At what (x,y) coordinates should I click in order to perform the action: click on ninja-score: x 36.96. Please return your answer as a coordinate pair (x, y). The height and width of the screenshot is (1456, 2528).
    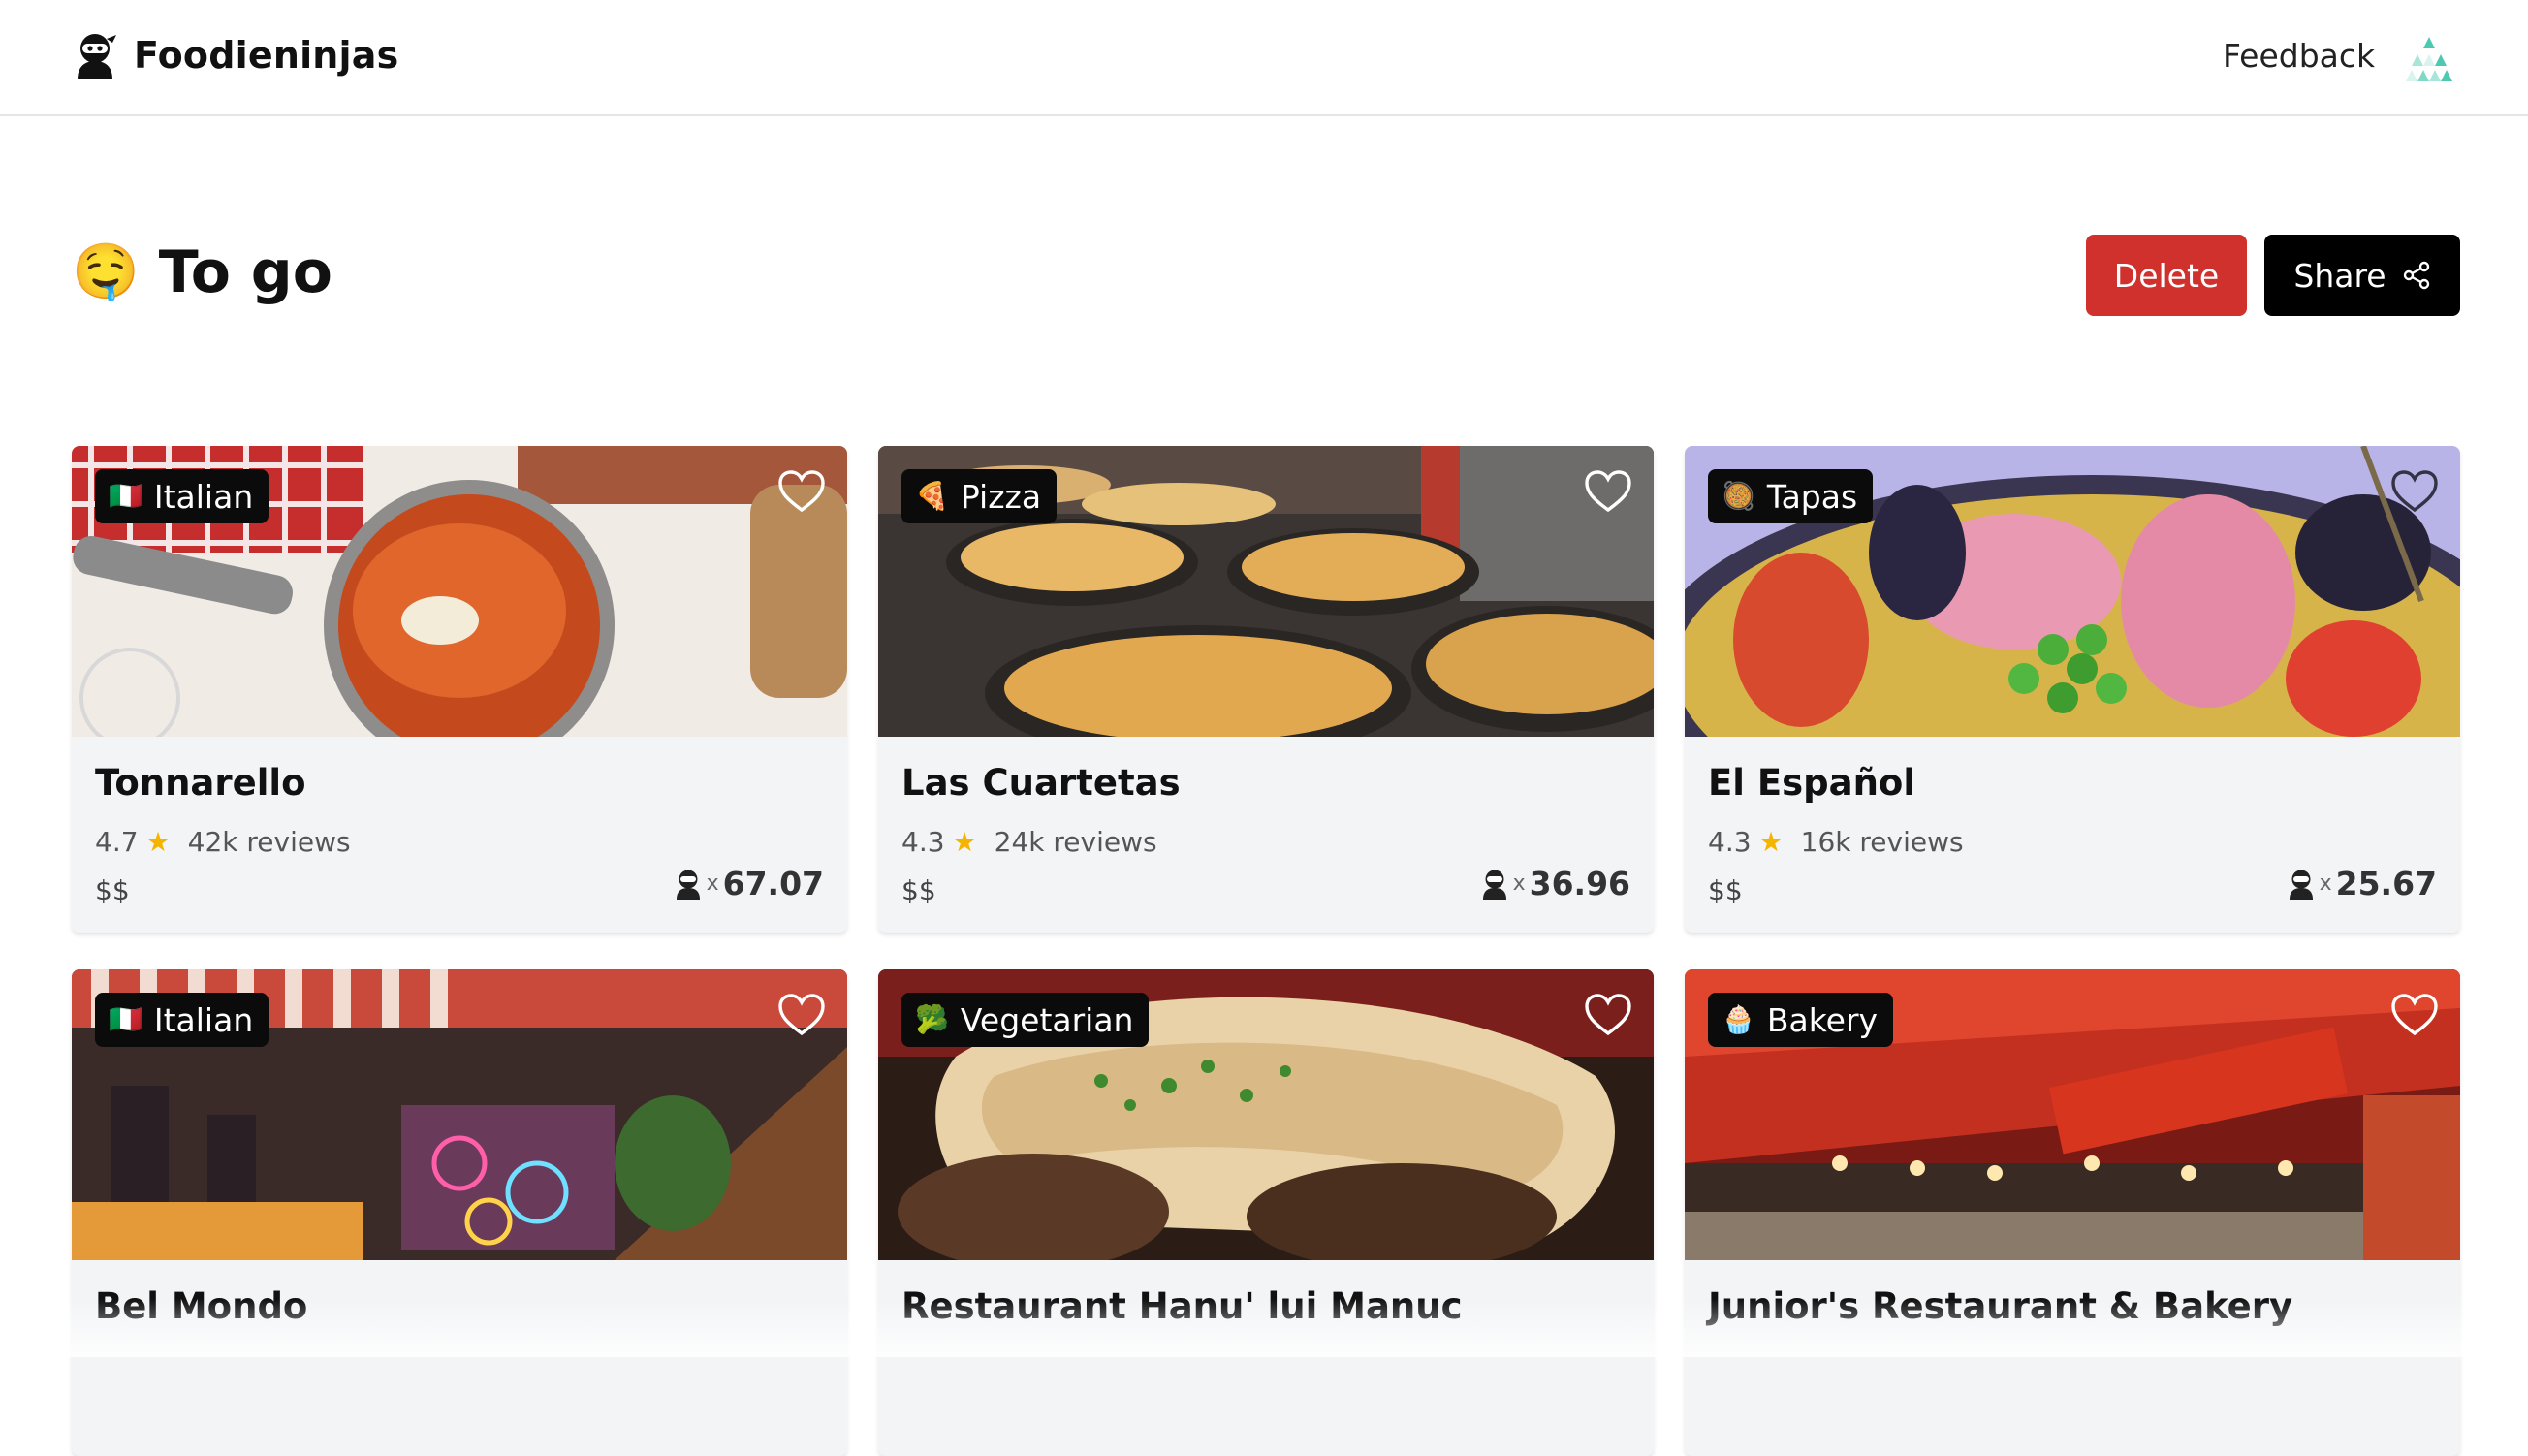
    Looking at the image, I should click on (1555, 884).